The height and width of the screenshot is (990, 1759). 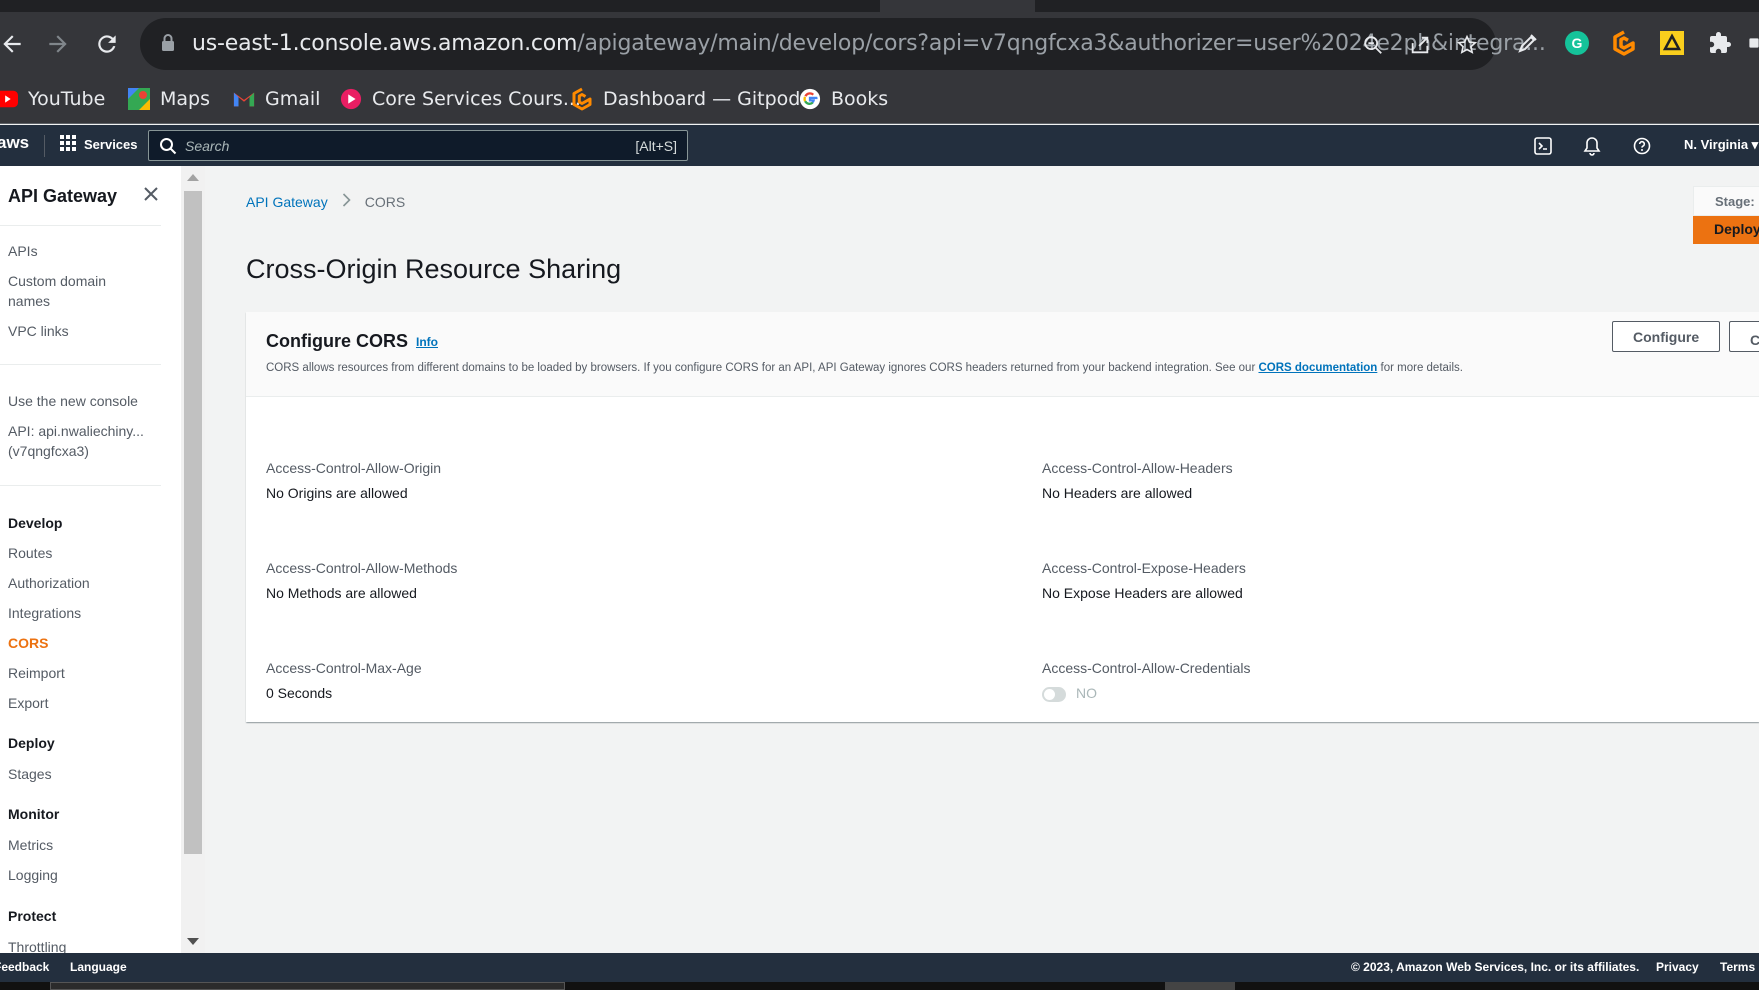 I want to click on allow-origin-value: No Origins are allowed, so click(x=337, y=493).